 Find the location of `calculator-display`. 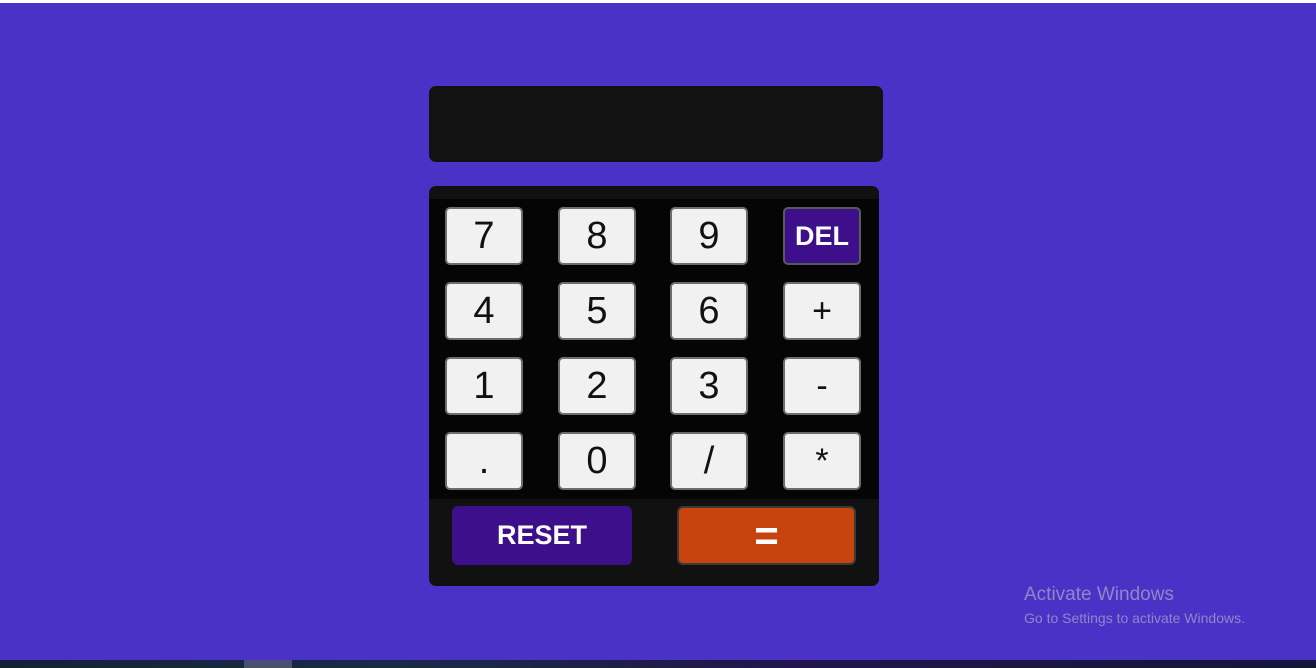

calculator-display is located at coordinates (656, 124).